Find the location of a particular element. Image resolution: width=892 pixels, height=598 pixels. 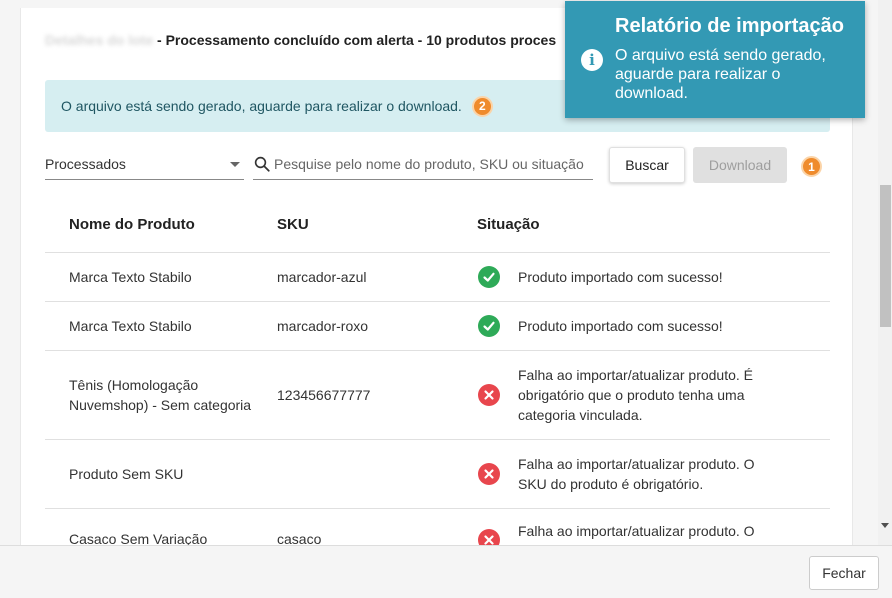

download-button: Download is located at coordinates (740, 165).